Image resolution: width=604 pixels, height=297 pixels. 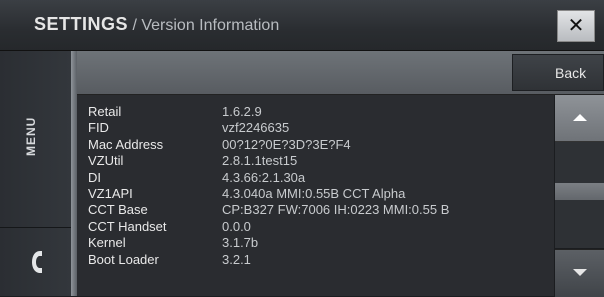 I want to click on info-value: CP:B327 FW:7006 IH:0223 MMI:0.55 B, so click(x=336, y=210).